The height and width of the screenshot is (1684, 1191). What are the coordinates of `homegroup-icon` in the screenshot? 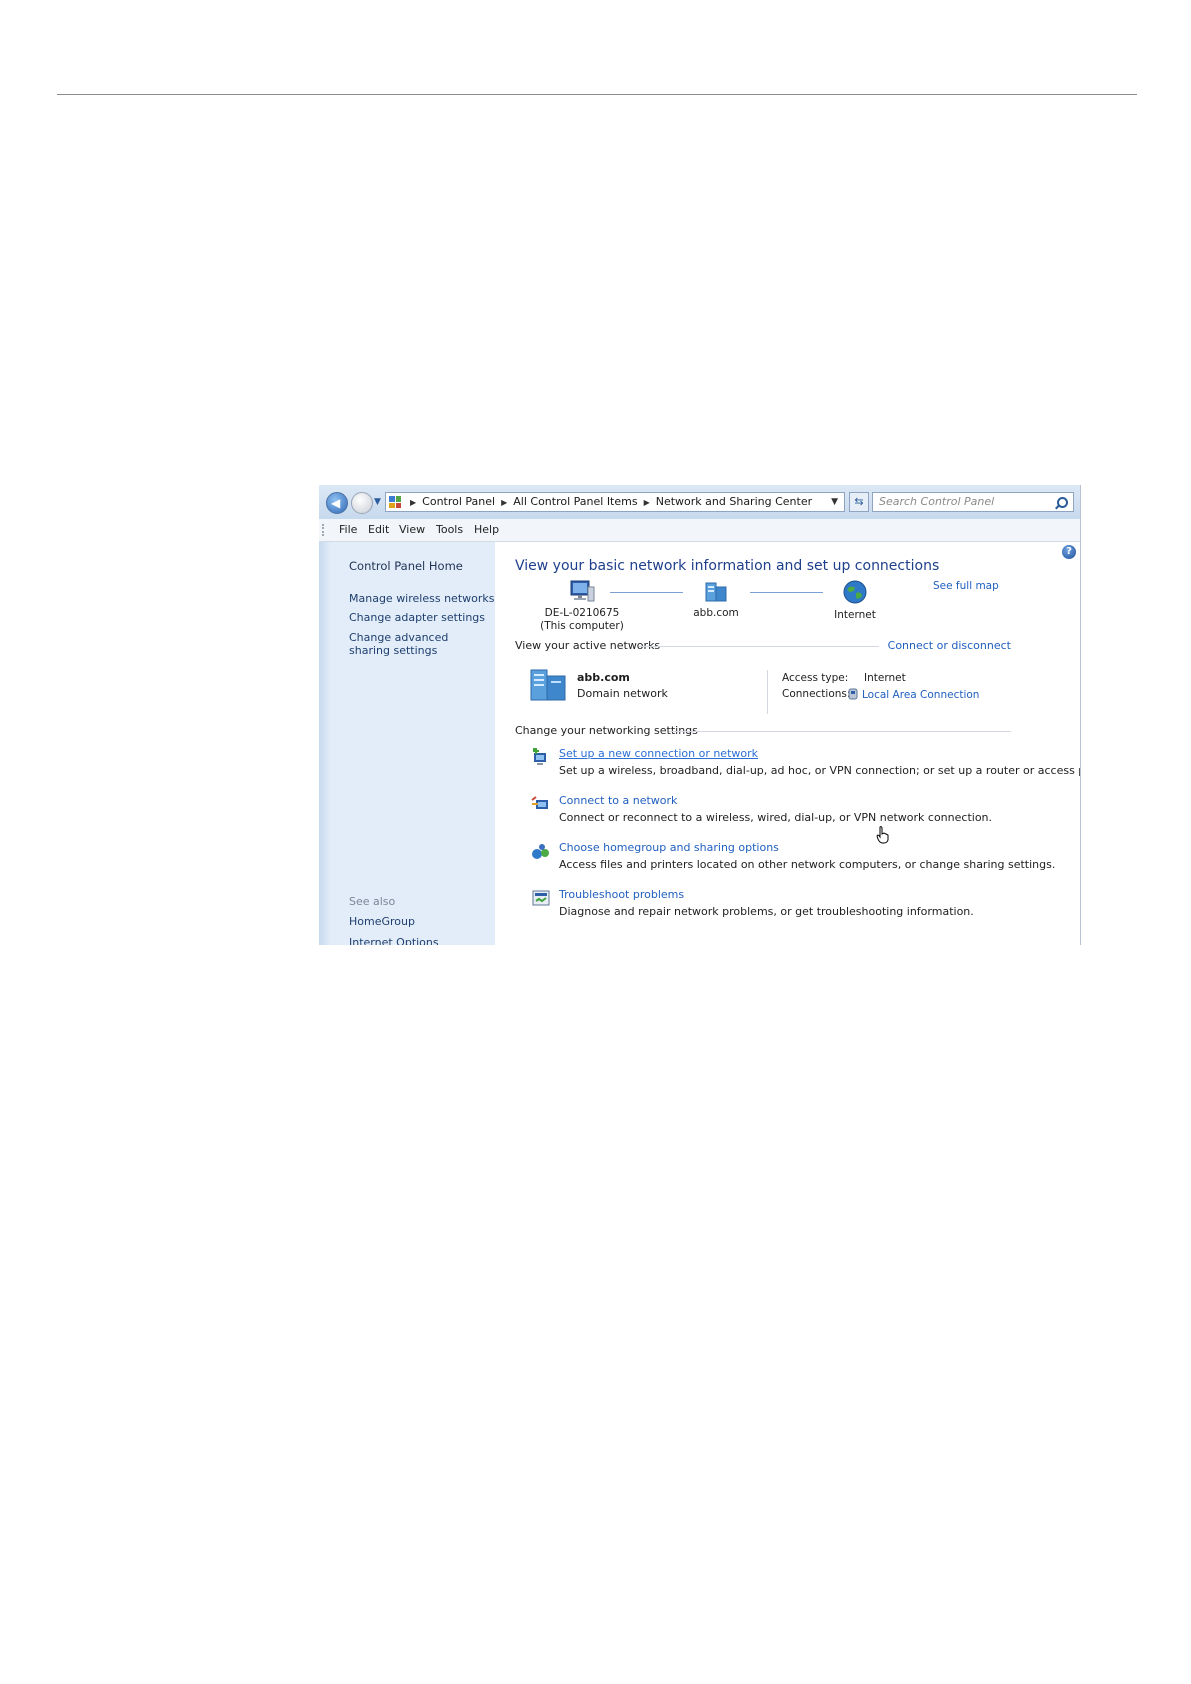 It's located at (541, 851).